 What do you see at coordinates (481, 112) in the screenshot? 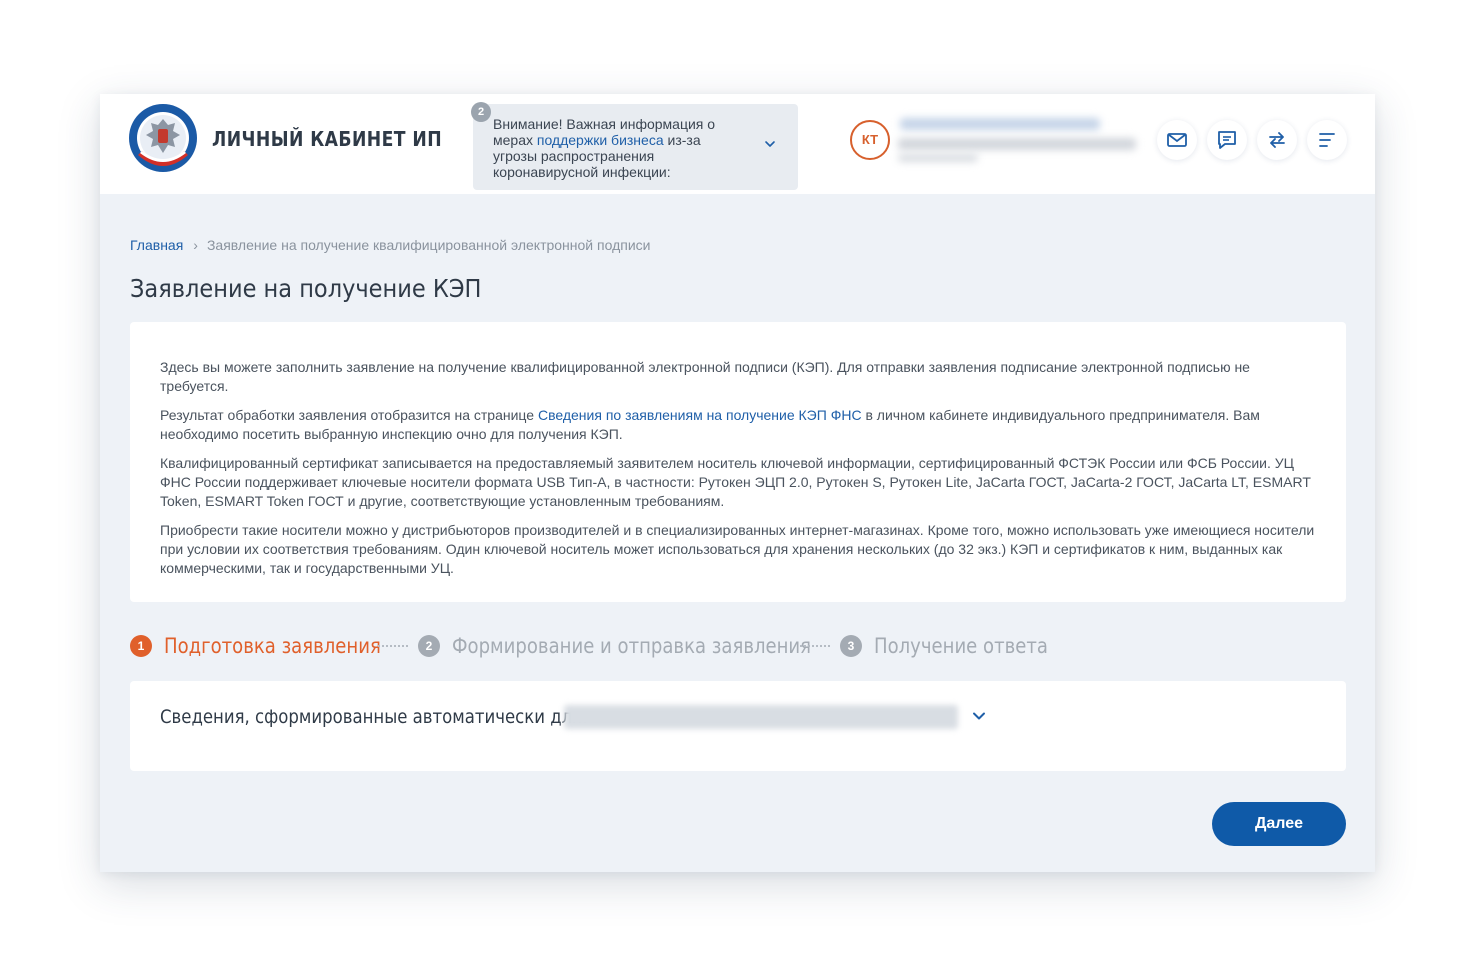
I see `notice-count-badge: 2` at bounding box center [481, 112].